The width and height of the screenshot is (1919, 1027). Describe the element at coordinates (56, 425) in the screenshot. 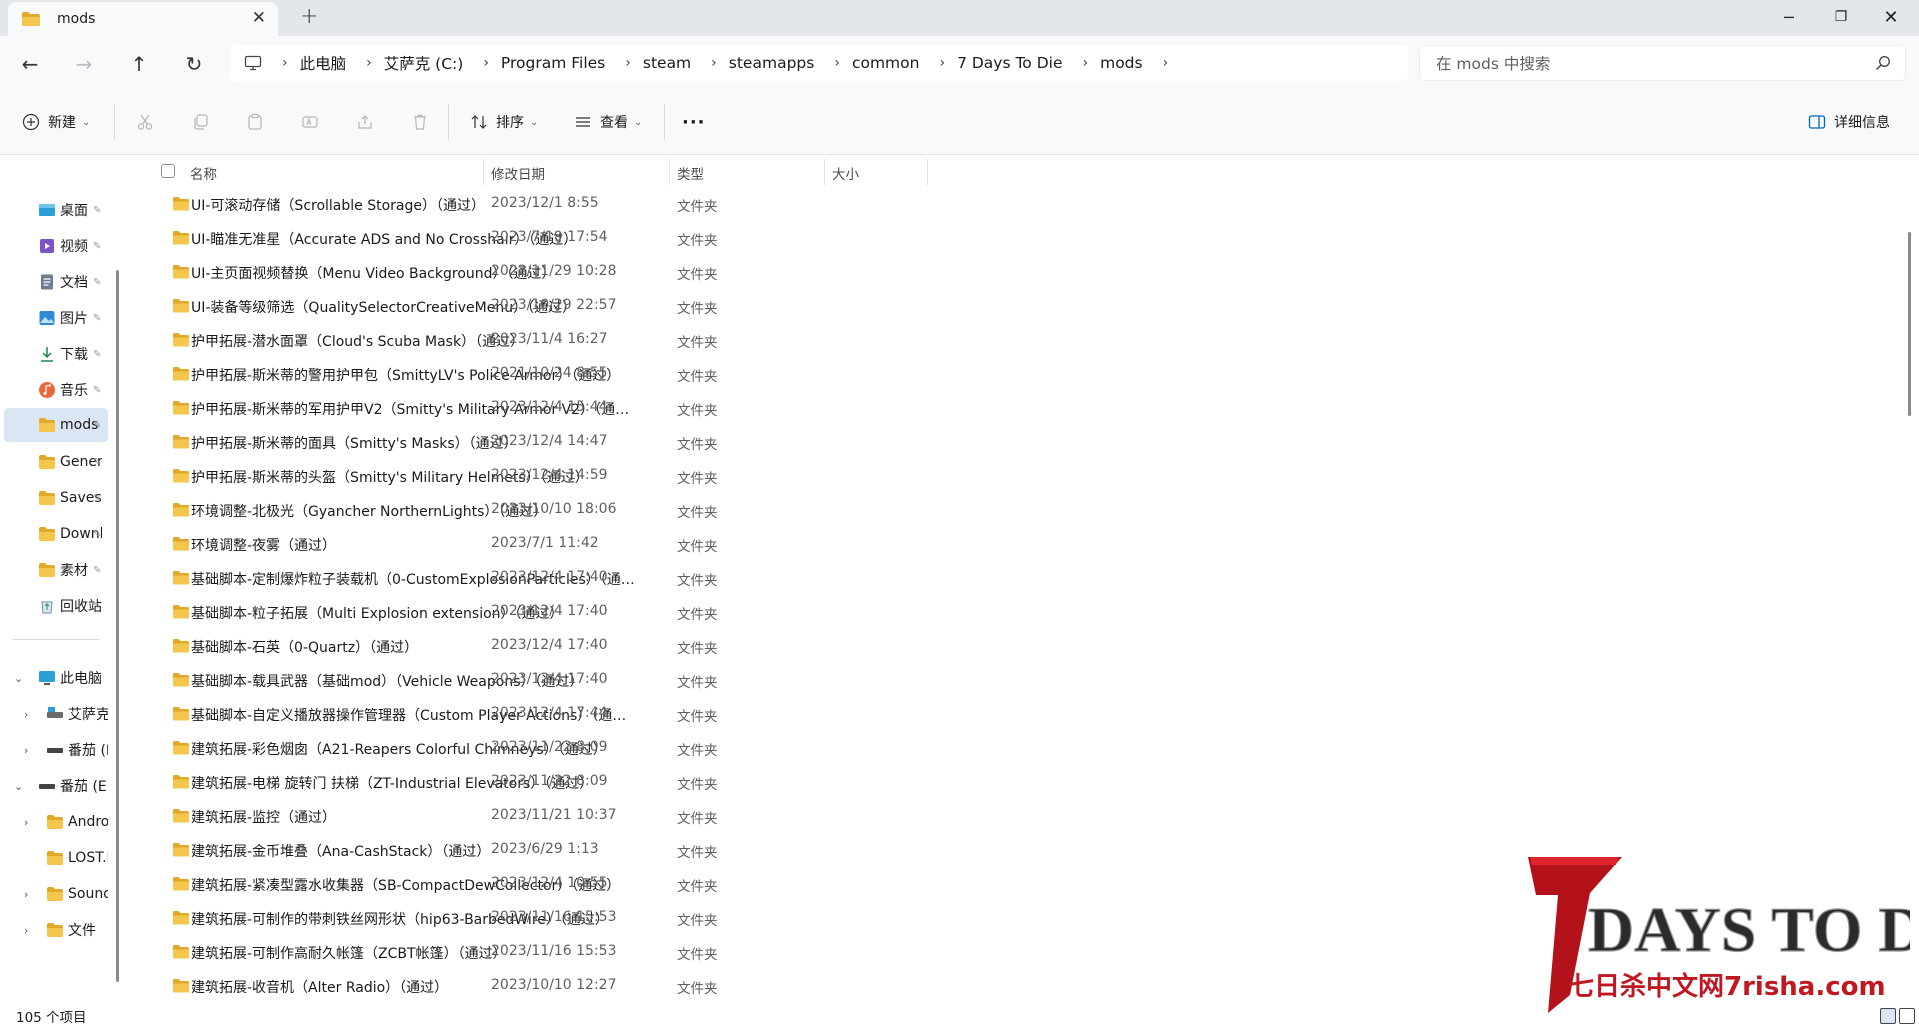

I see `sidebar-item-mods: mods ✎` at that location.